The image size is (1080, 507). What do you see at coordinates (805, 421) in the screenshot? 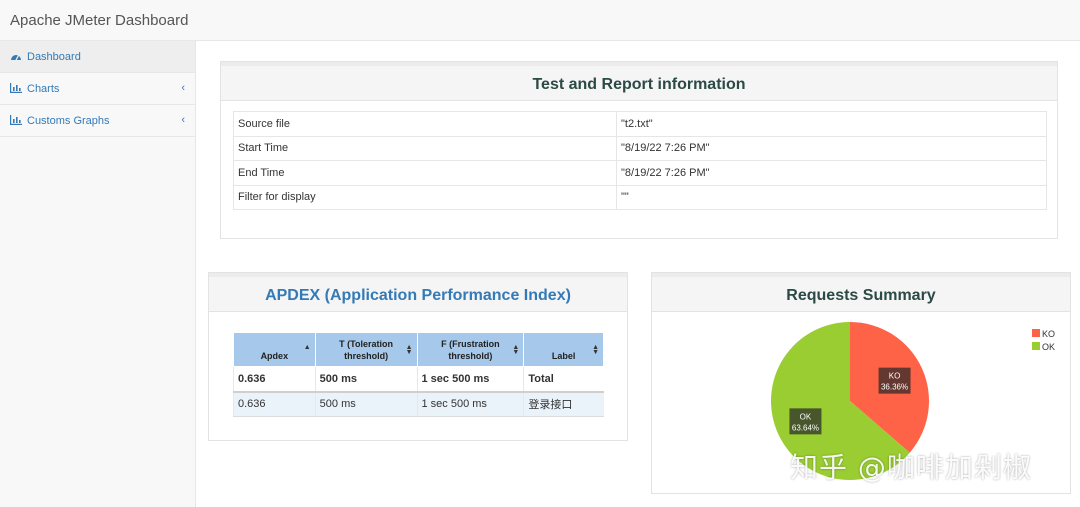
I see `pie-label-ok: OK 63.64%` at bounding box center [805, 421].